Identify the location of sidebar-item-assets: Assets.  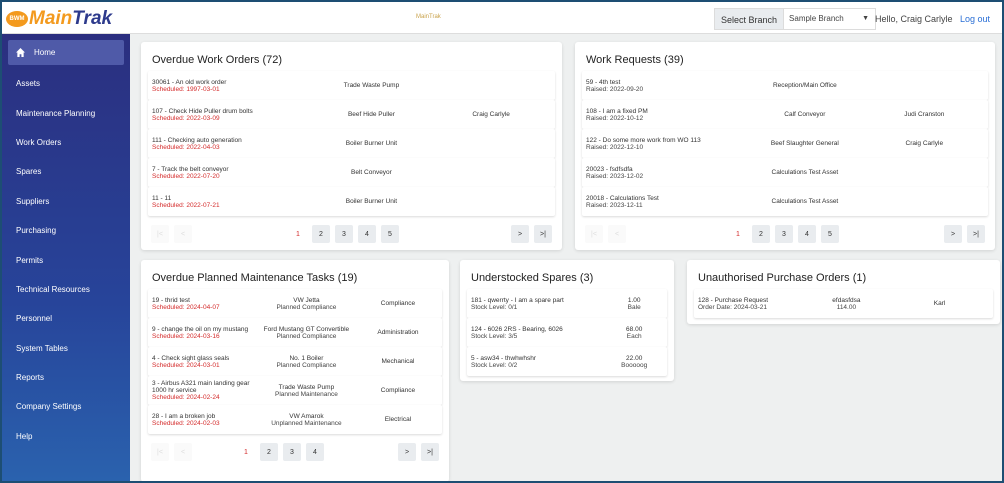
(66, 83).